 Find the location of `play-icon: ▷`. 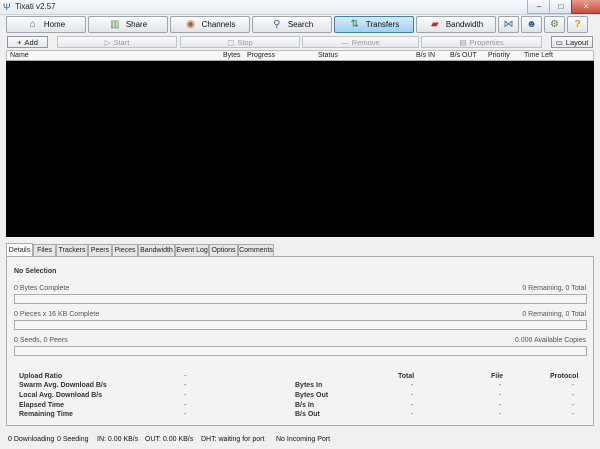

play-icon: ▷ is located at coordinates (108, 42).